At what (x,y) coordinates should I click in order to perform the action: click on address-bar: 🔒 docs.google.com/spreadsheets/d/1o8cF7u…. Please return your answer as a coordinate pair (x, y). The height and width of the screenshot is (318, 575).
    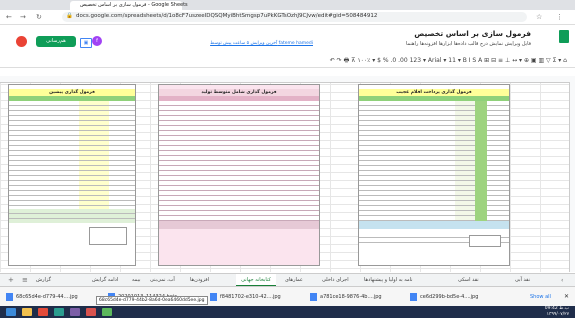
    Looking at the image, I should click on (294, 17).